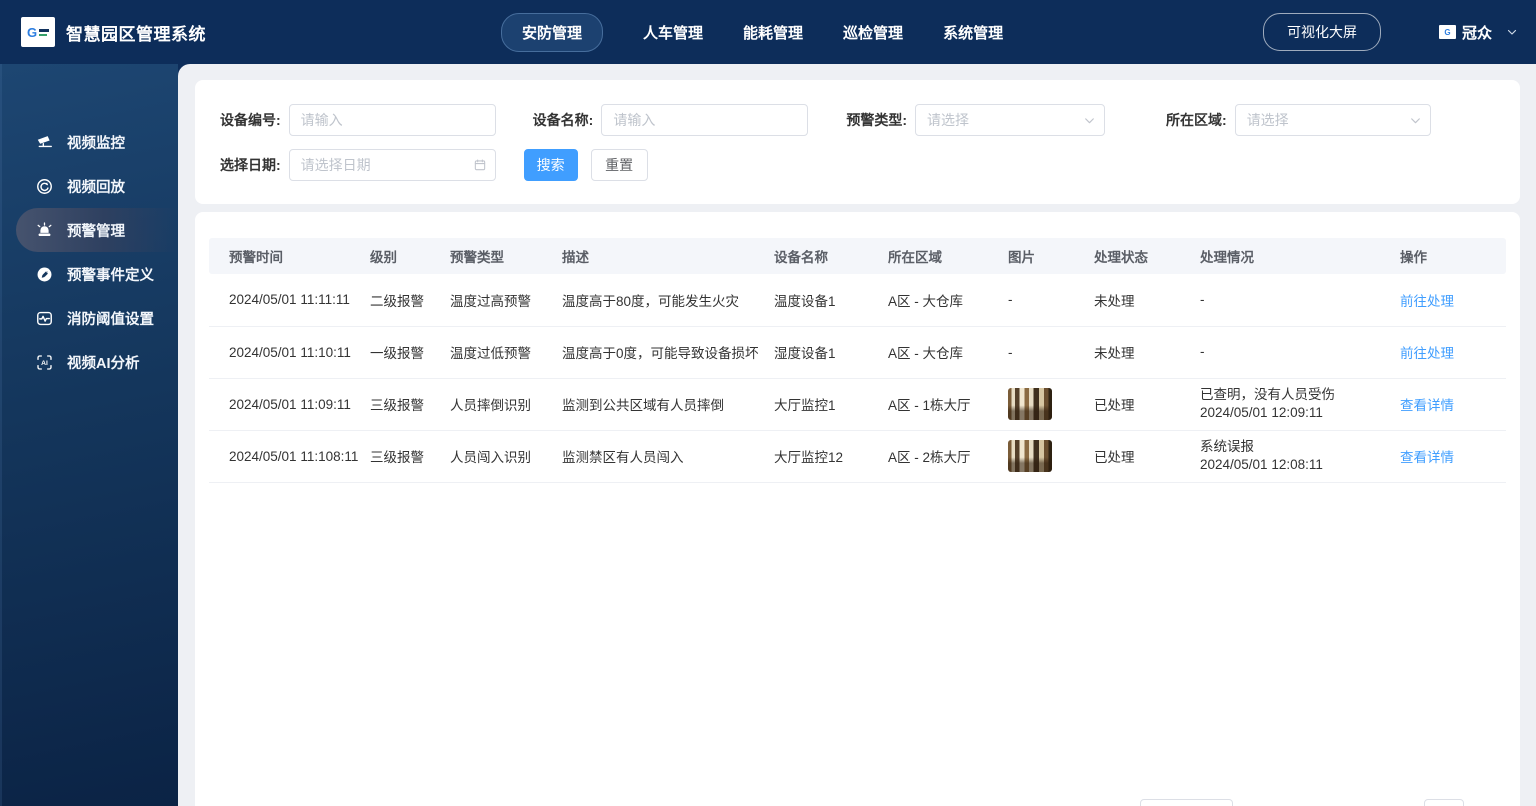 The width and height of the screenshot is (1536, 806). I want to click on filter-row-2: 选择日期: 搜索 重置, so click(858, 165).